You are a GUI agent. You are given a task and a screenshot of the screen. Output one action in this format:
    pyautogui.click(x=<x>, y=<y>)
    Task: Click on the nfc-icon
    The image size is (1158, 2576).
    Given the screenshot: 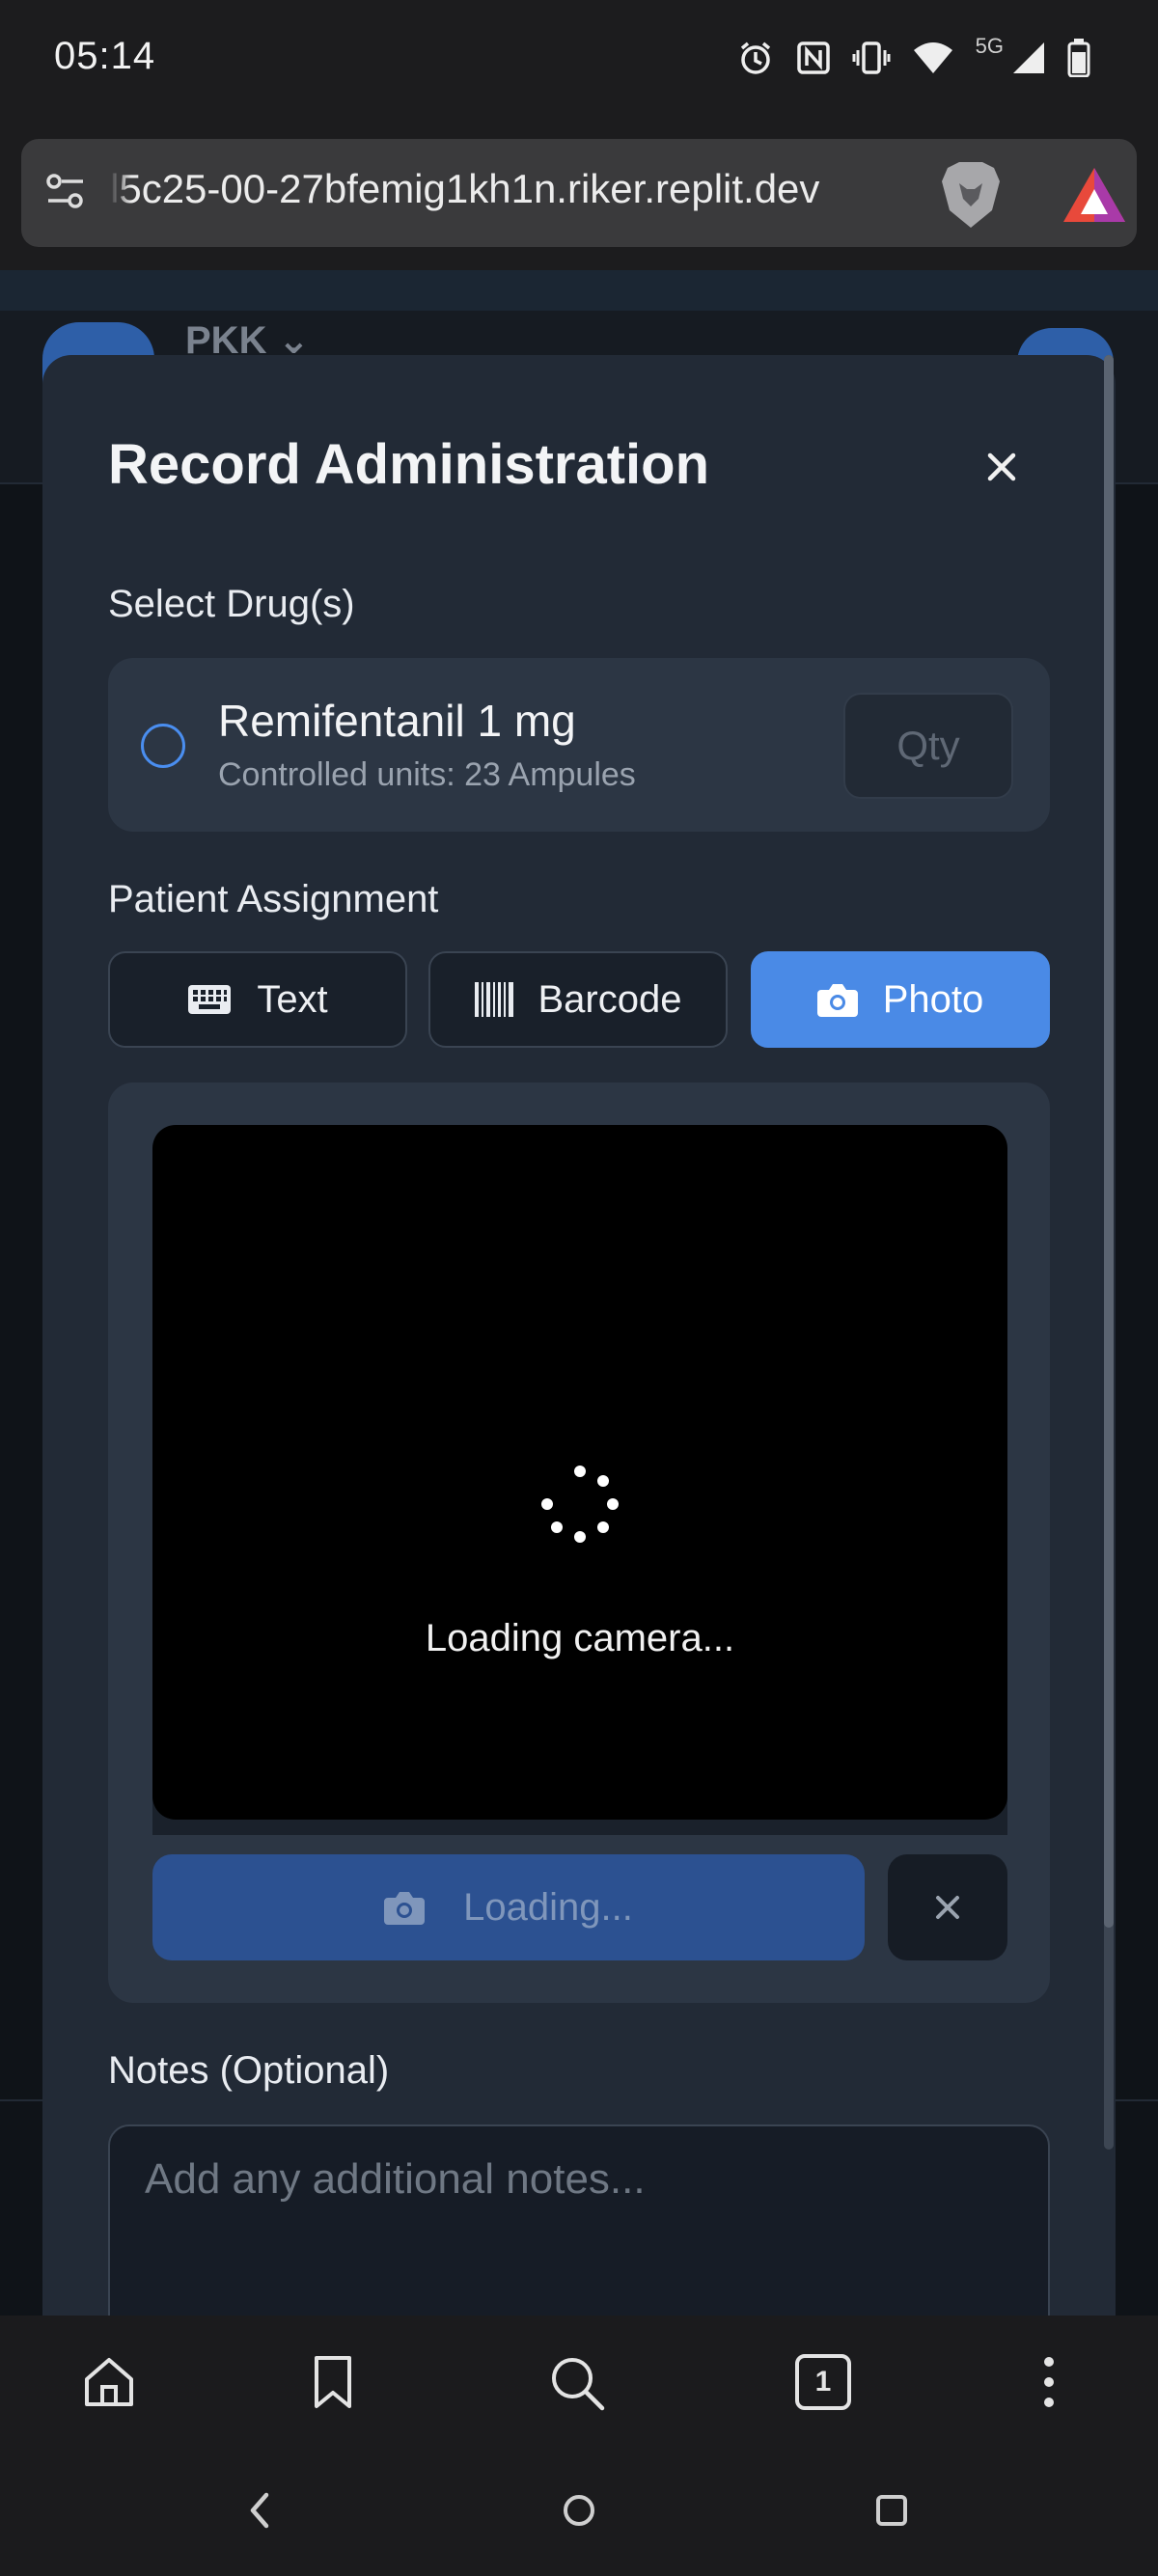 What is the action you would take?
    pyautogui.click(x=813, y=58)
    